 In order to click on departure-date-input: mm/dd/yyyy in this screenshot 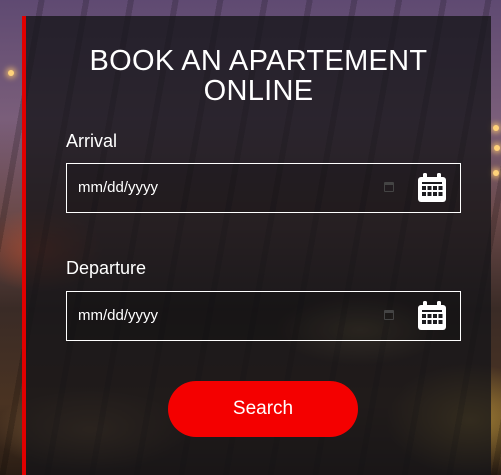, I will do `click(263, 316)`.